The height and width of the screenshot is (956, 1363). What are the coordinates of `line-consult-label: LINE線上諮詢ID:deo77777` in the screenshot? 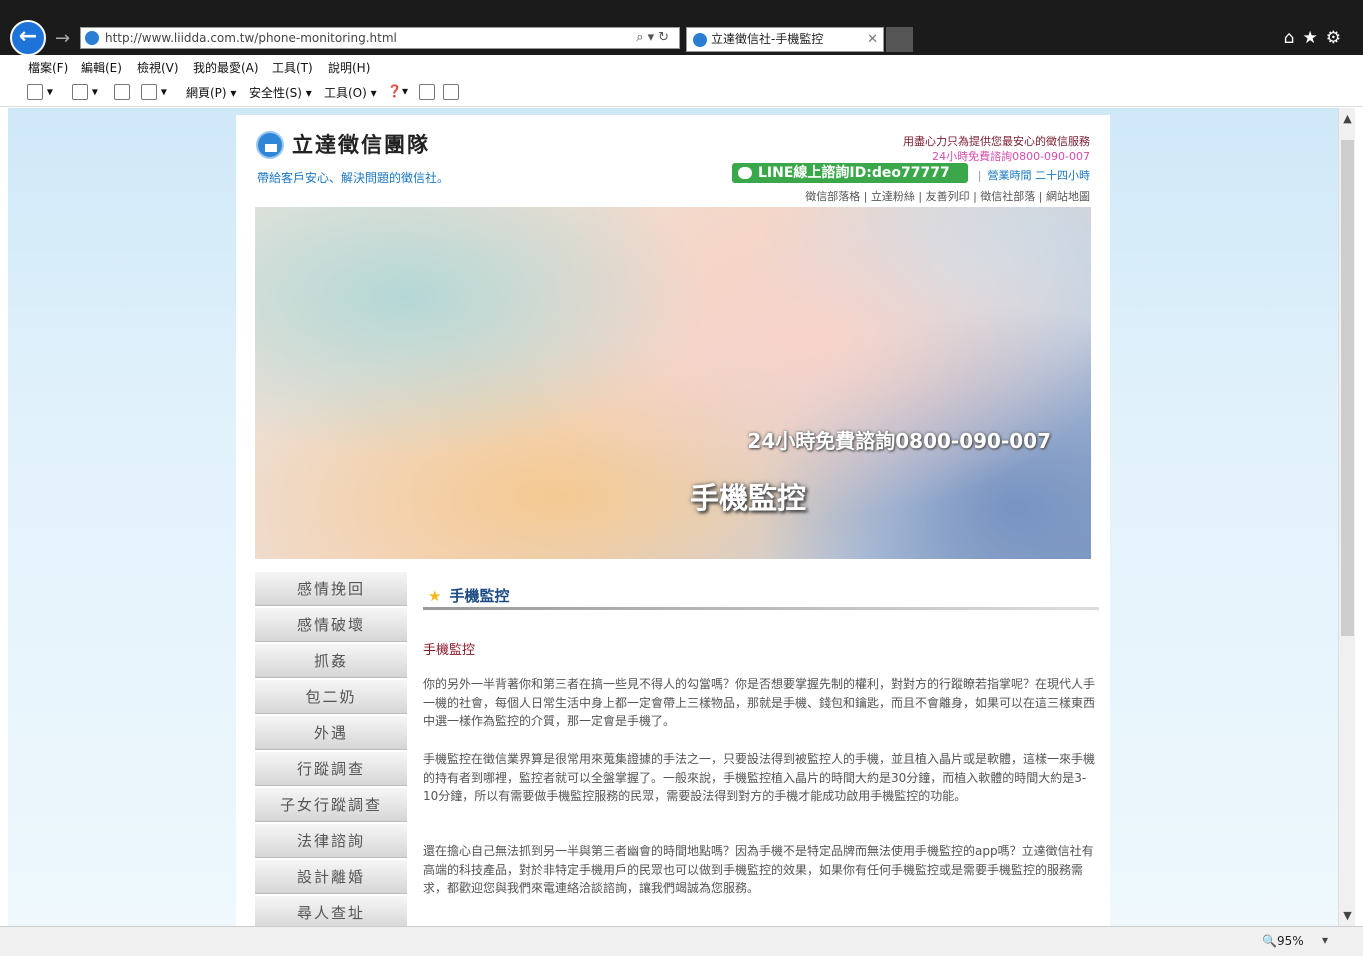 It's located at (854, 173).